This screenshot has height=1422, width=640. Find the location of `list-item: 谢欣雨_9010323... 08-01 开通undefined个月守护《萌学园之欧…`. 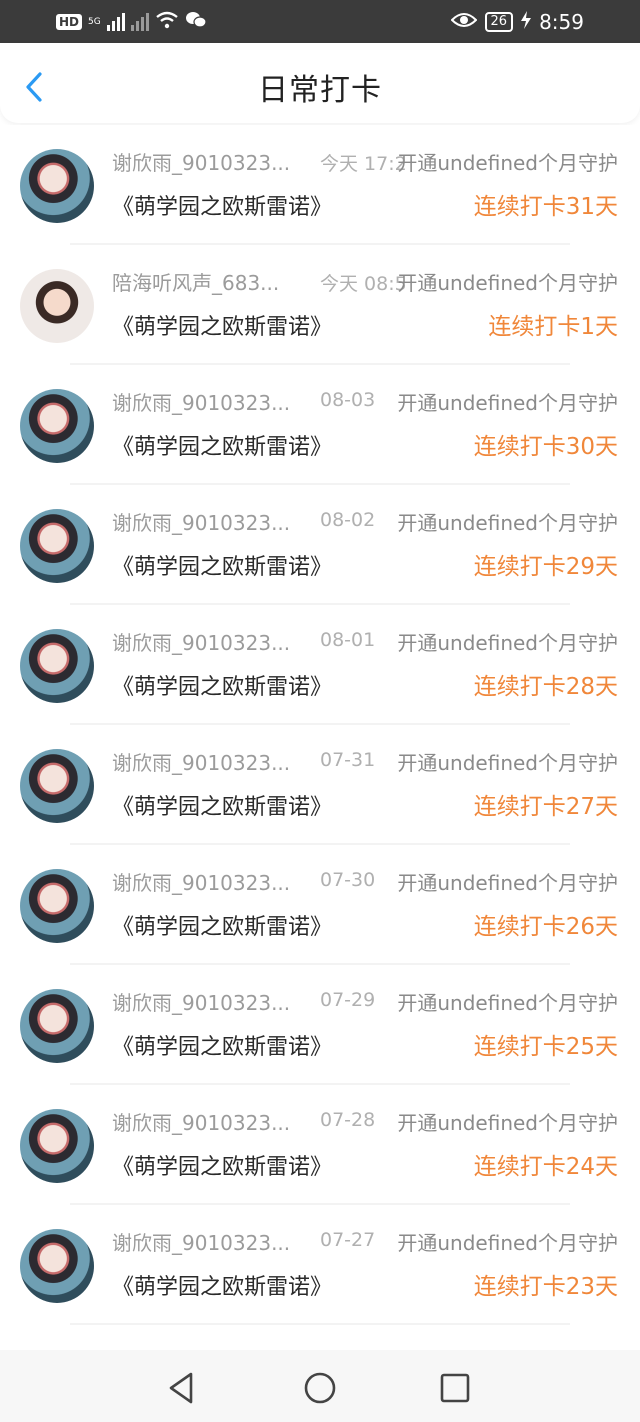

list-item: 谢欣雨_9010323... 08-01 开通undefined个月守护《萌学园之欧… is located at coordinates (320, 665).